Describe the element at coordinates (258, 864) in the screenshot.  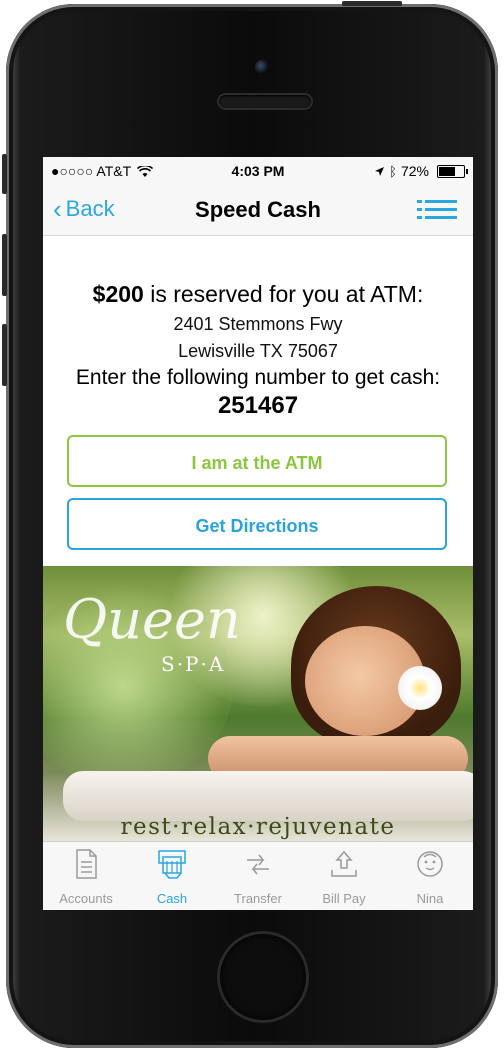
I see `transfer-arrows-icon` at that location.